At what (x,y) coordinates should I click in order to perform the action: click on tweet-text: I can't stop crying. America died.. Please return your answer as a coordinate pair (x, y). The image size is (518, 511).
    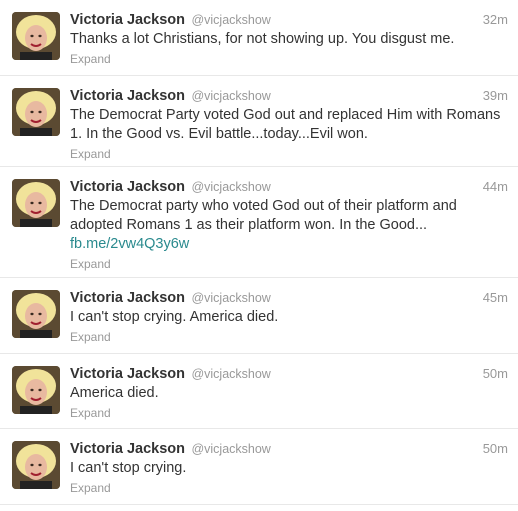
    Looking at the image, I should click on (174, 317).